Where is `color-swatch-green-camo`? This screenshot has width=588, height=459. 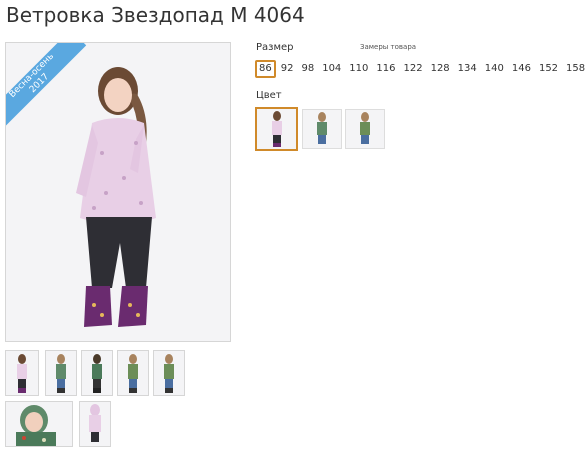 color-swatch-green-camo is located at coordinates (322, 129).